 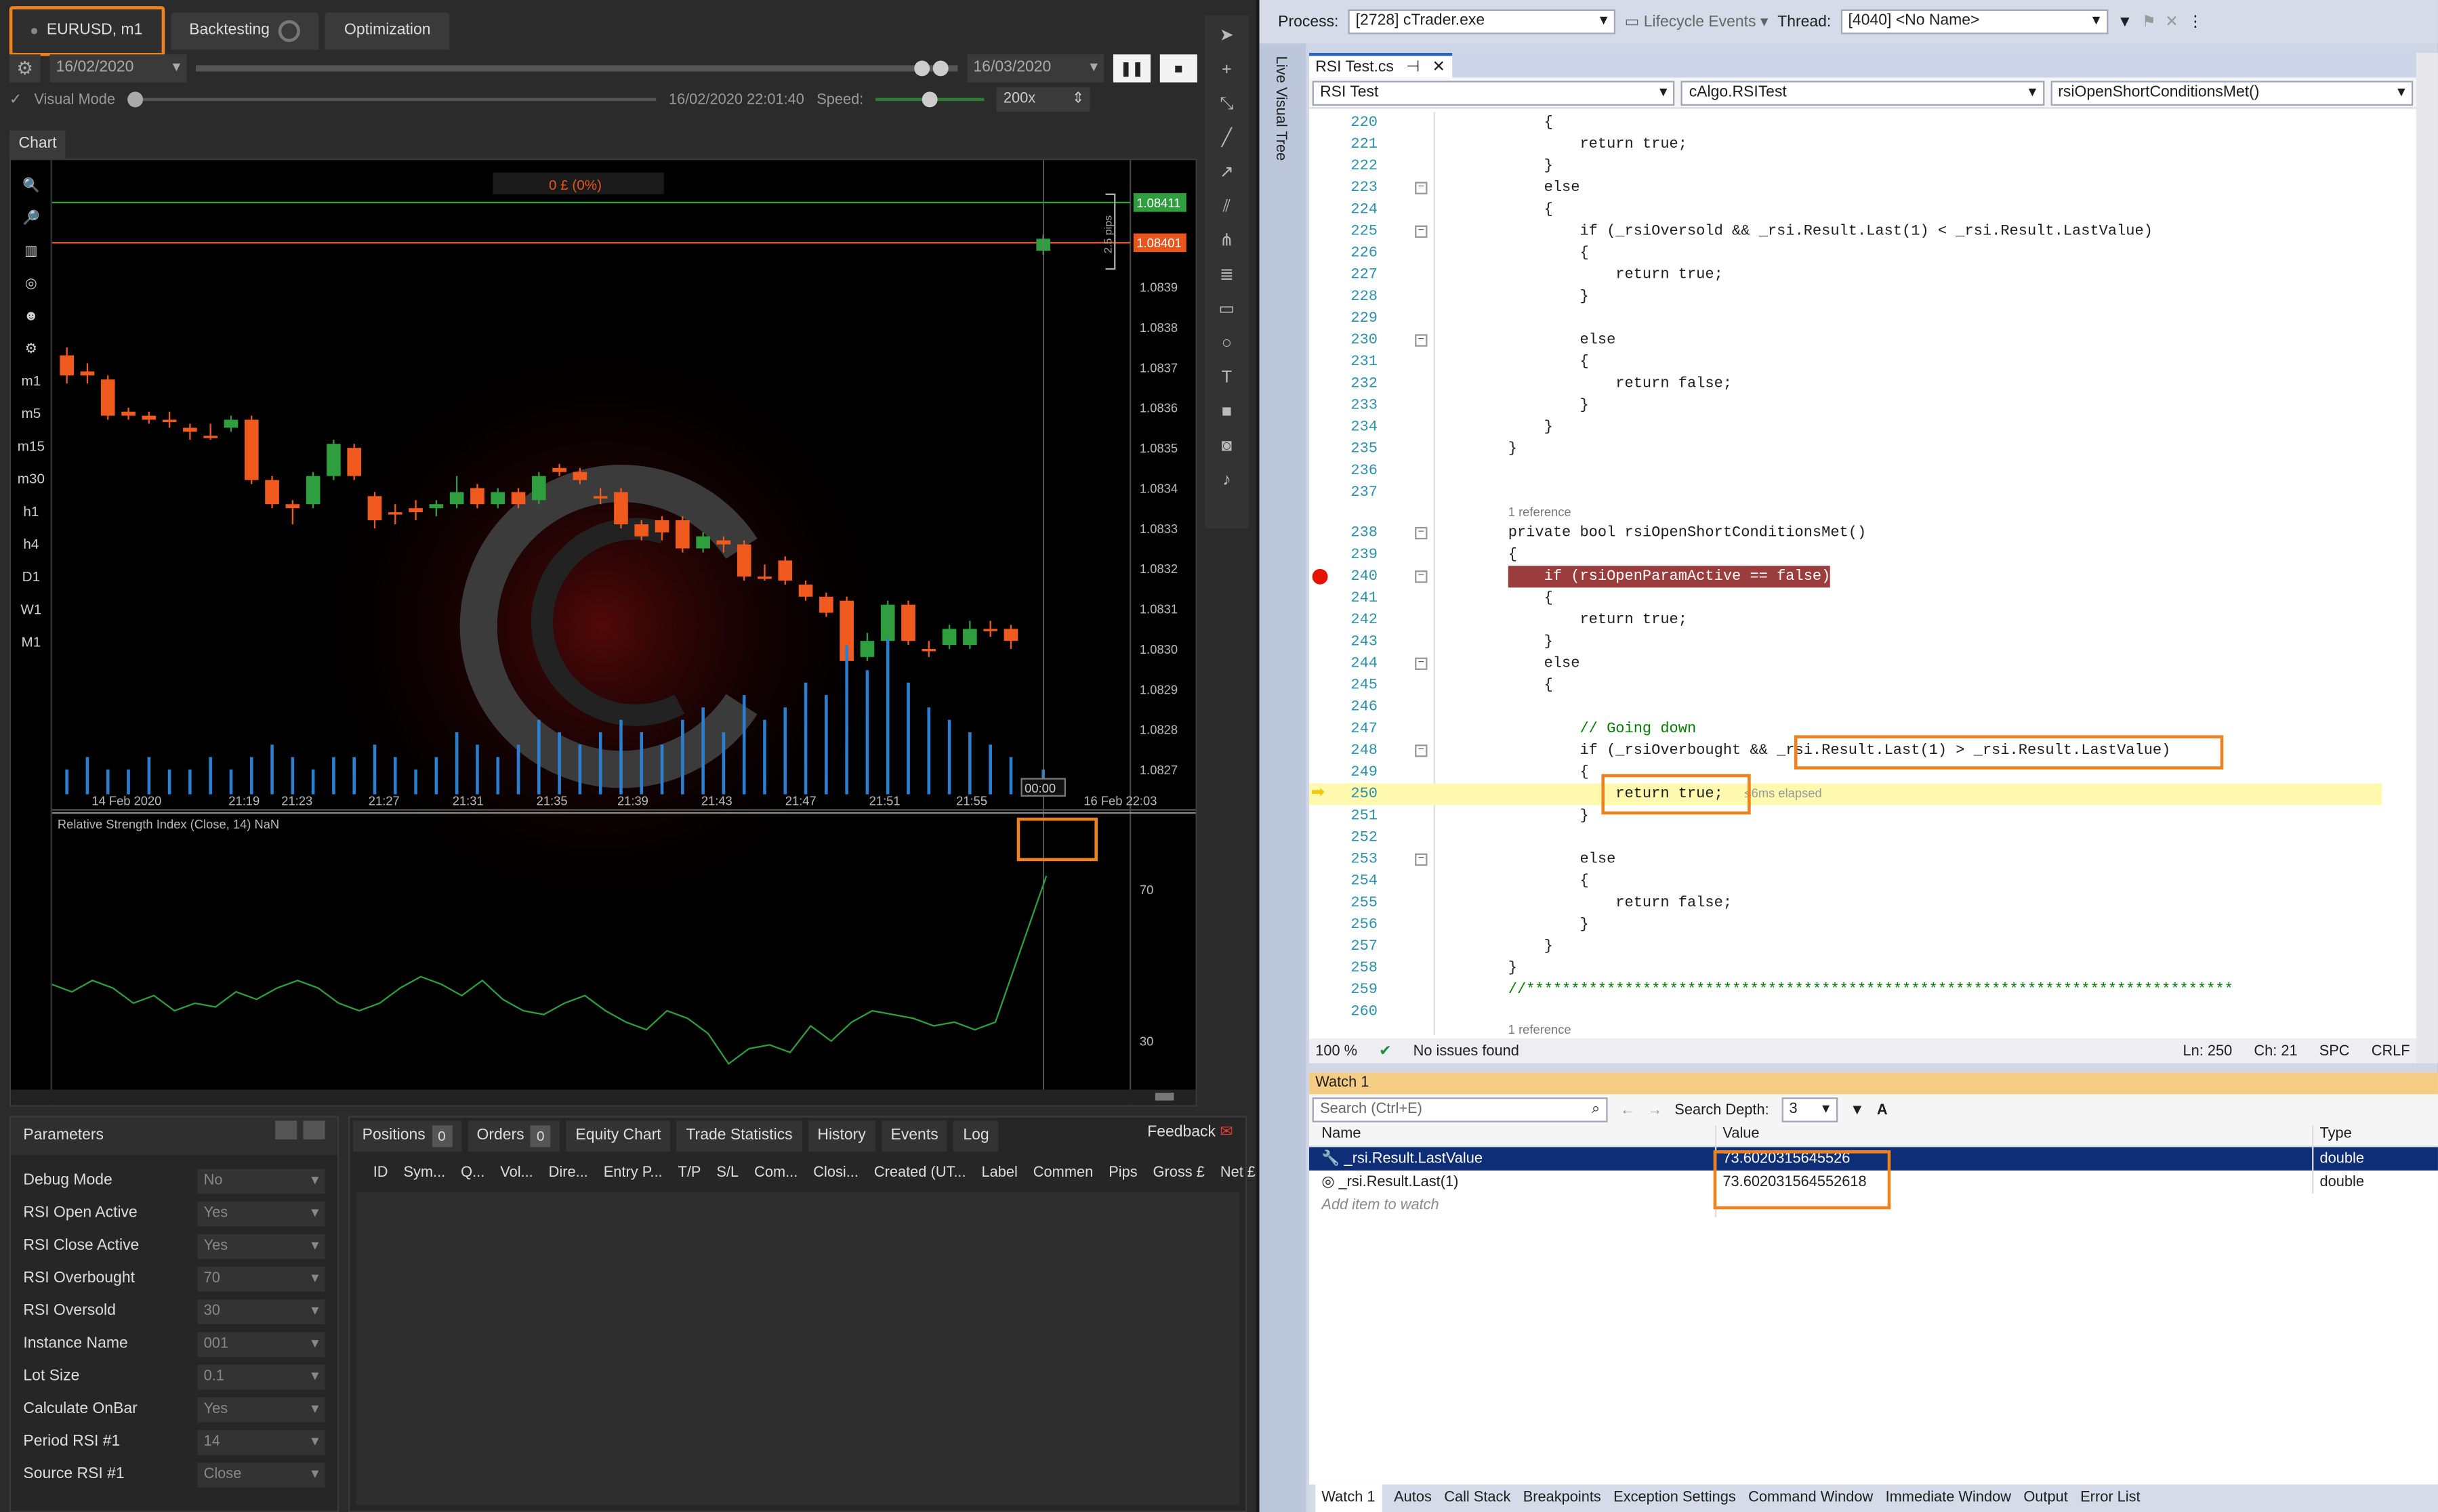 I want to click on param-value-input: 0.1 ▾, so click(x=261, y=1376).